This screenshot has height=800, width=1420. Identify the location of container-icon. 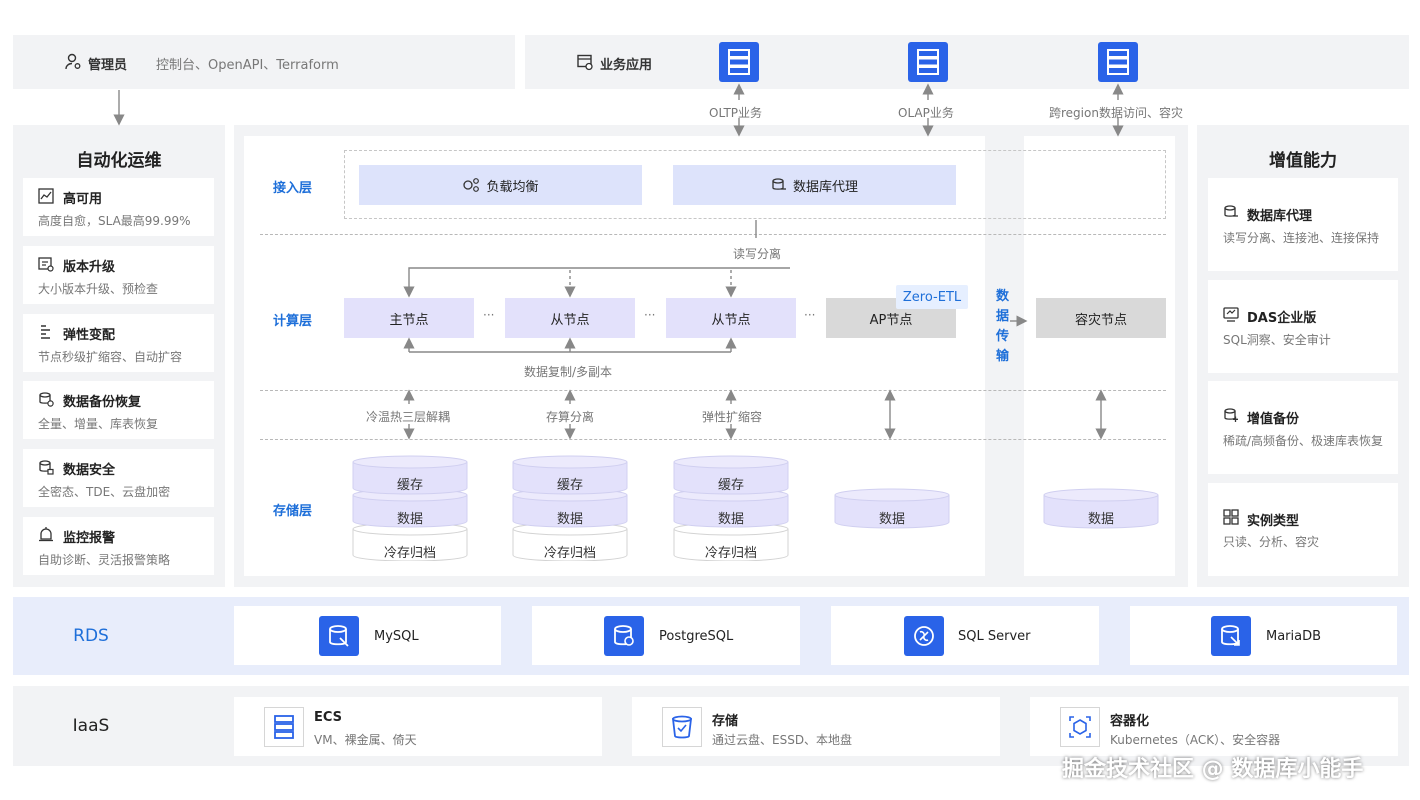
(1080, 727).